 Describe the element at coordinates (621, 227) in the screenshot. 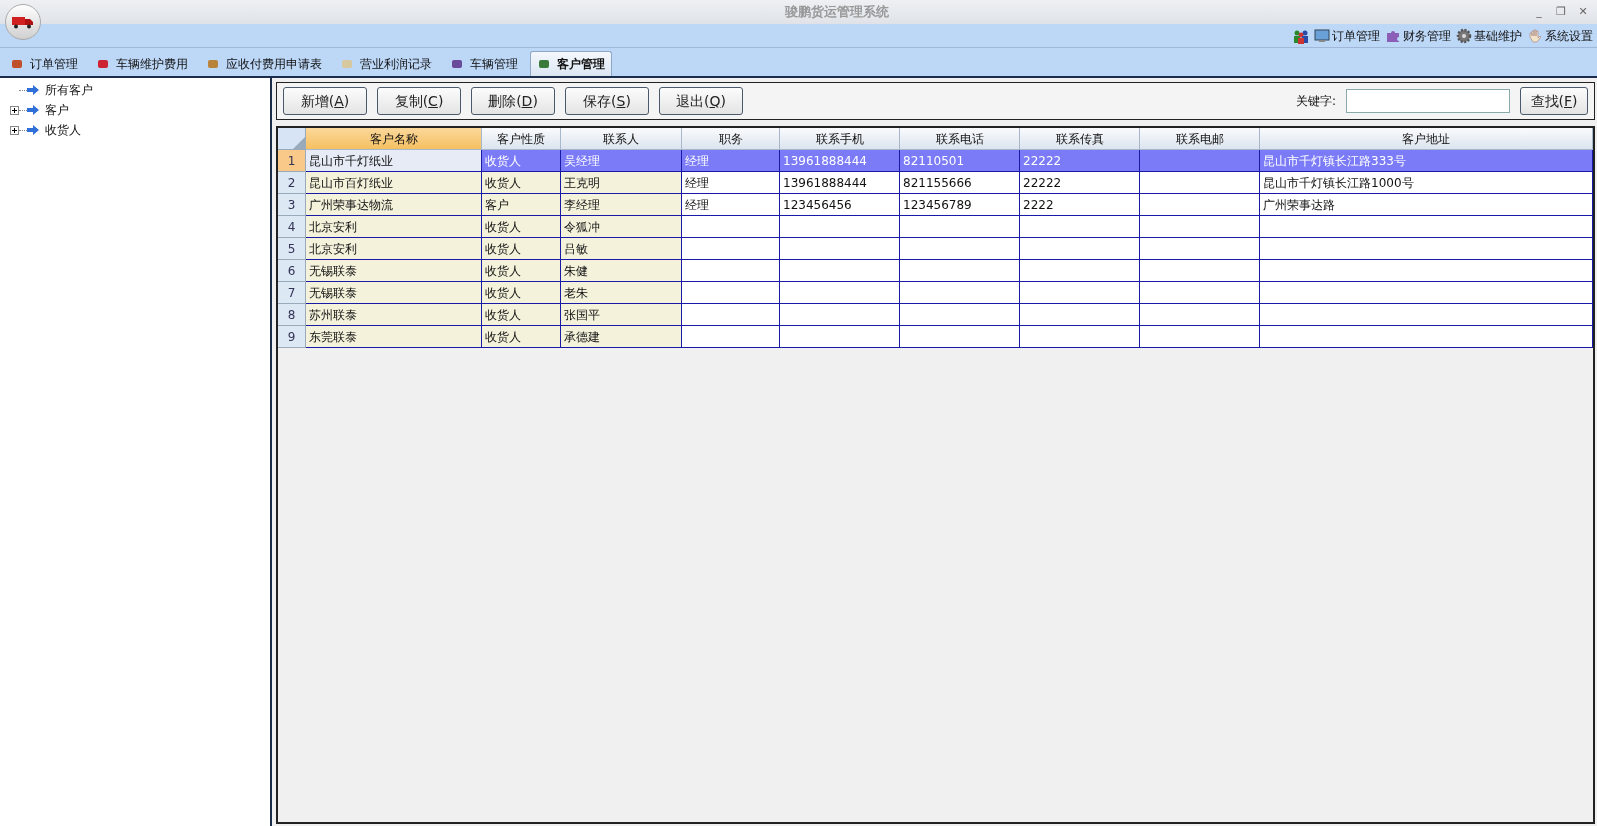

I see `table-cell: 令狐冲` at that location.